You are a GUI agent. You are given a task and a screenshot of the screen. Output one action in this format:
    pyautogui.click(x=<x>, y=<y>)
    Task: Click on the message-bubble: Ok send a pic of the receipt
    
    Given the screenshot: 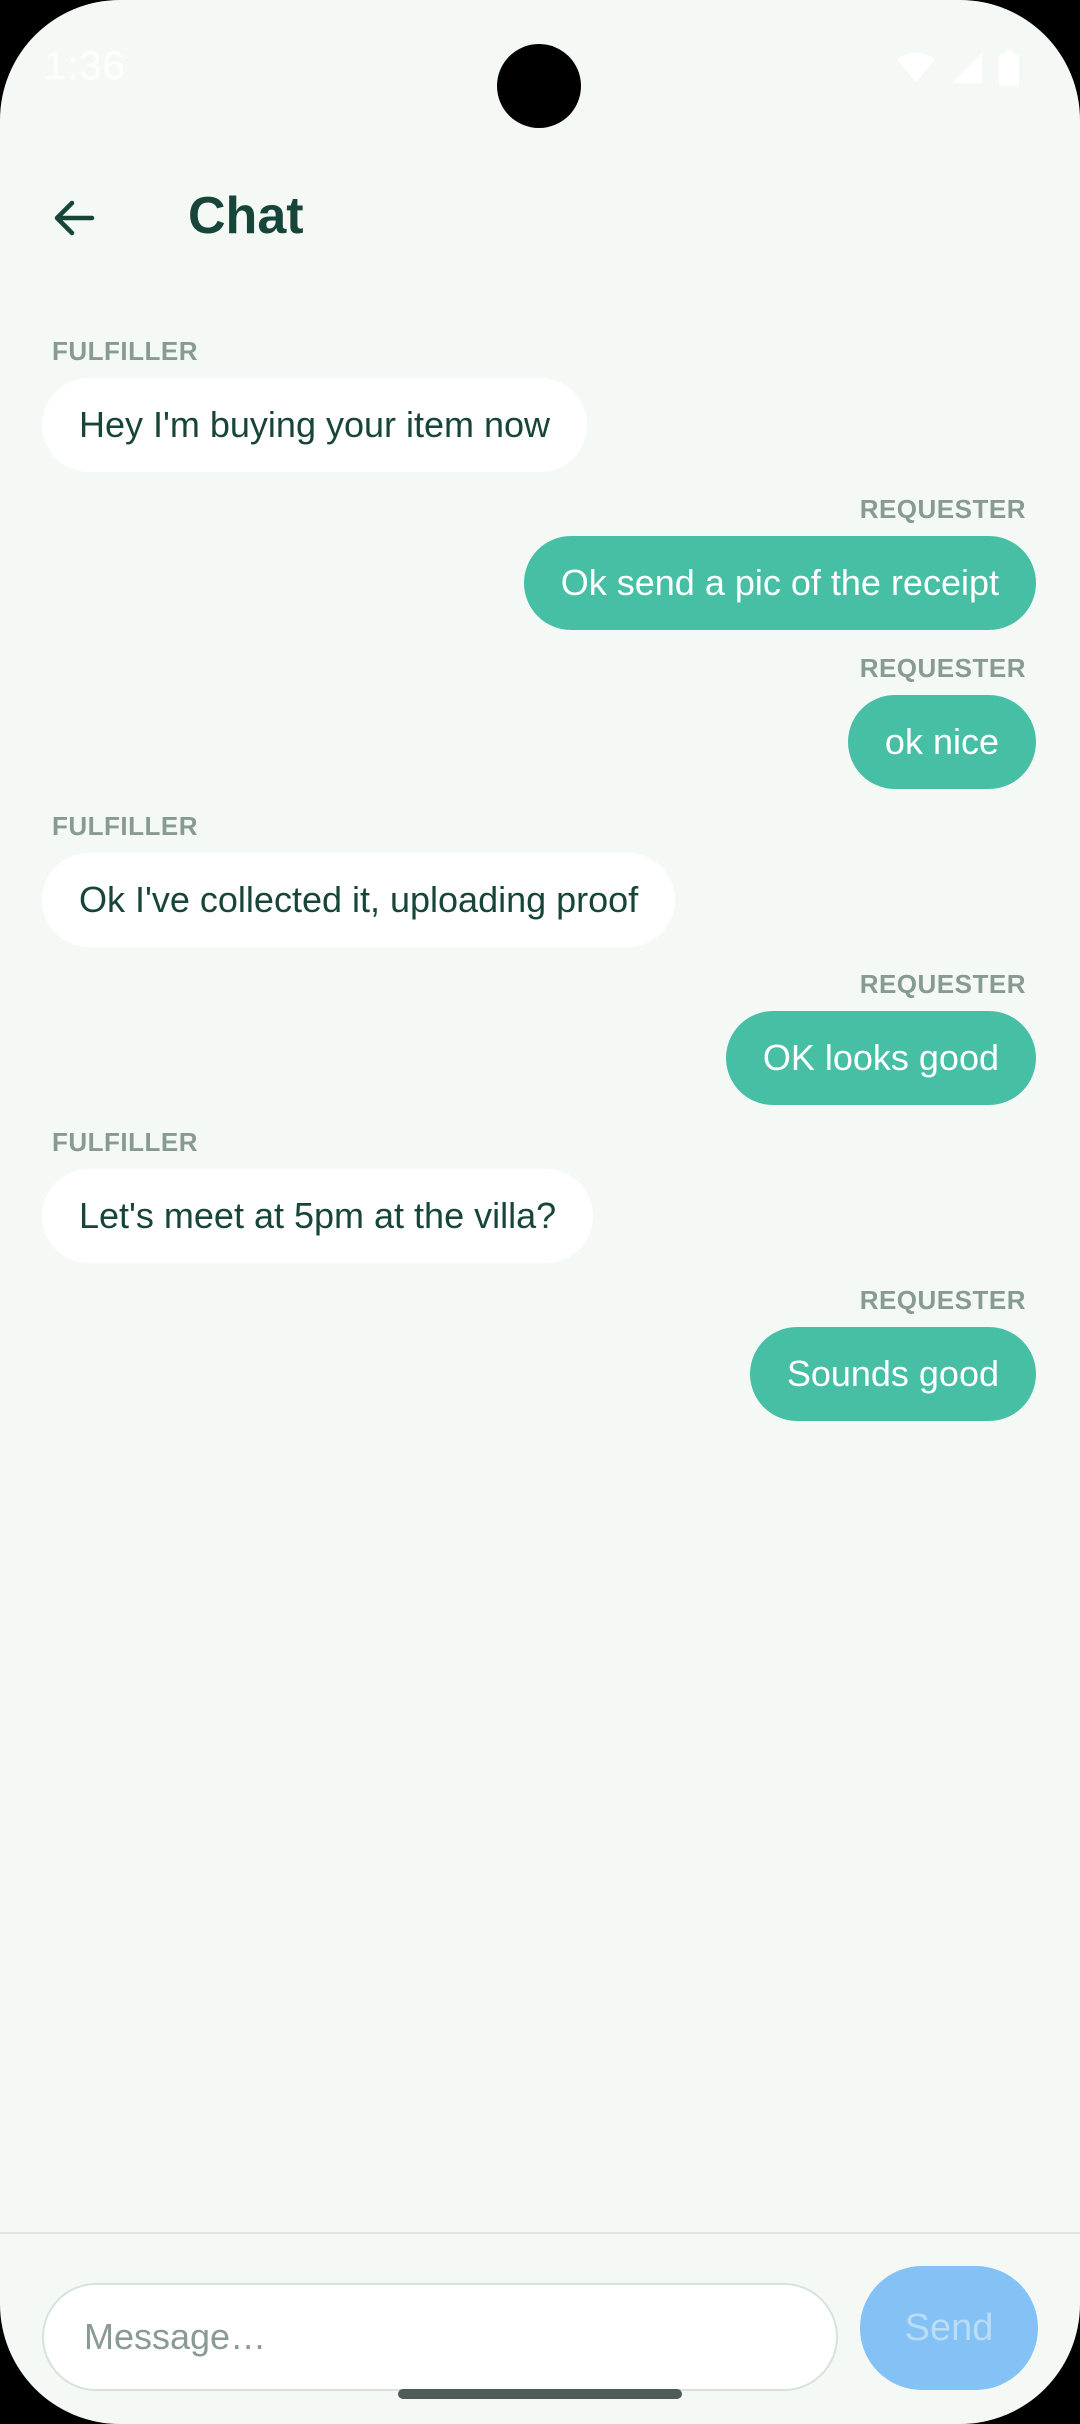 What is the action you would take?
    pyautogui.click(x=779, y=583)
    